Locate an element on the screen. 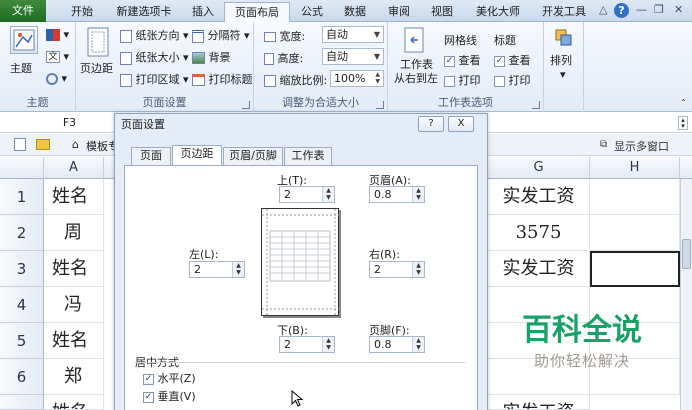 Image resolution: width=692 pixels, height=410 pixels. arrange-button: 排列 is located at coordinates (561, 60).